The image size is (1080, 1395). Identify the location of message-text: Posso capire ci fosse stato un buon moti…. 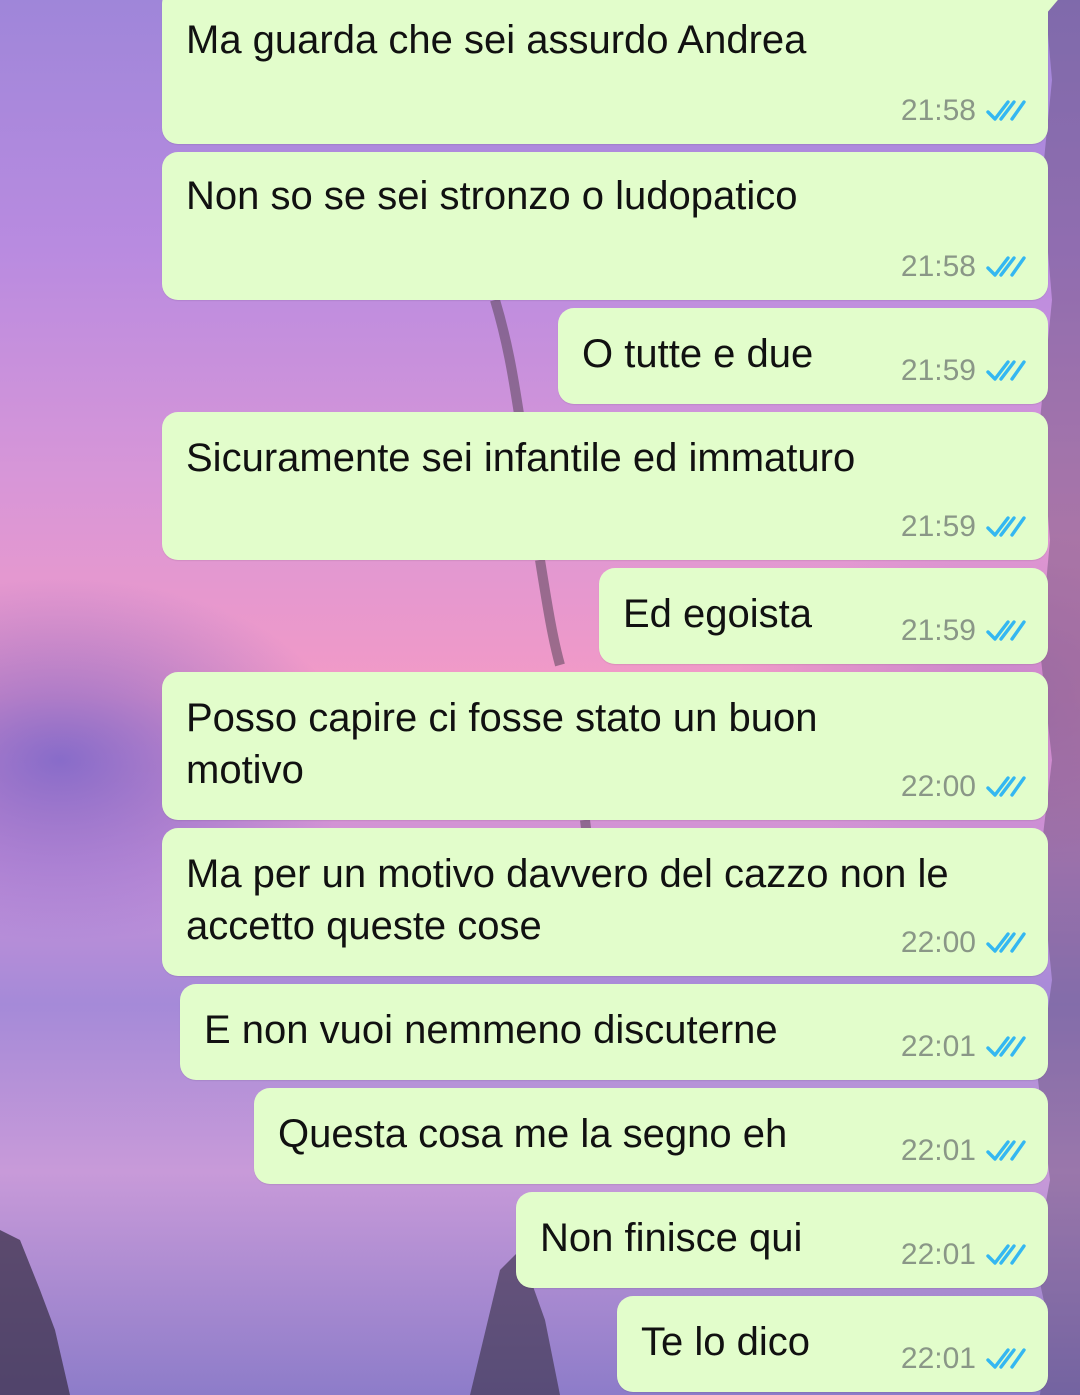
(502, 744).